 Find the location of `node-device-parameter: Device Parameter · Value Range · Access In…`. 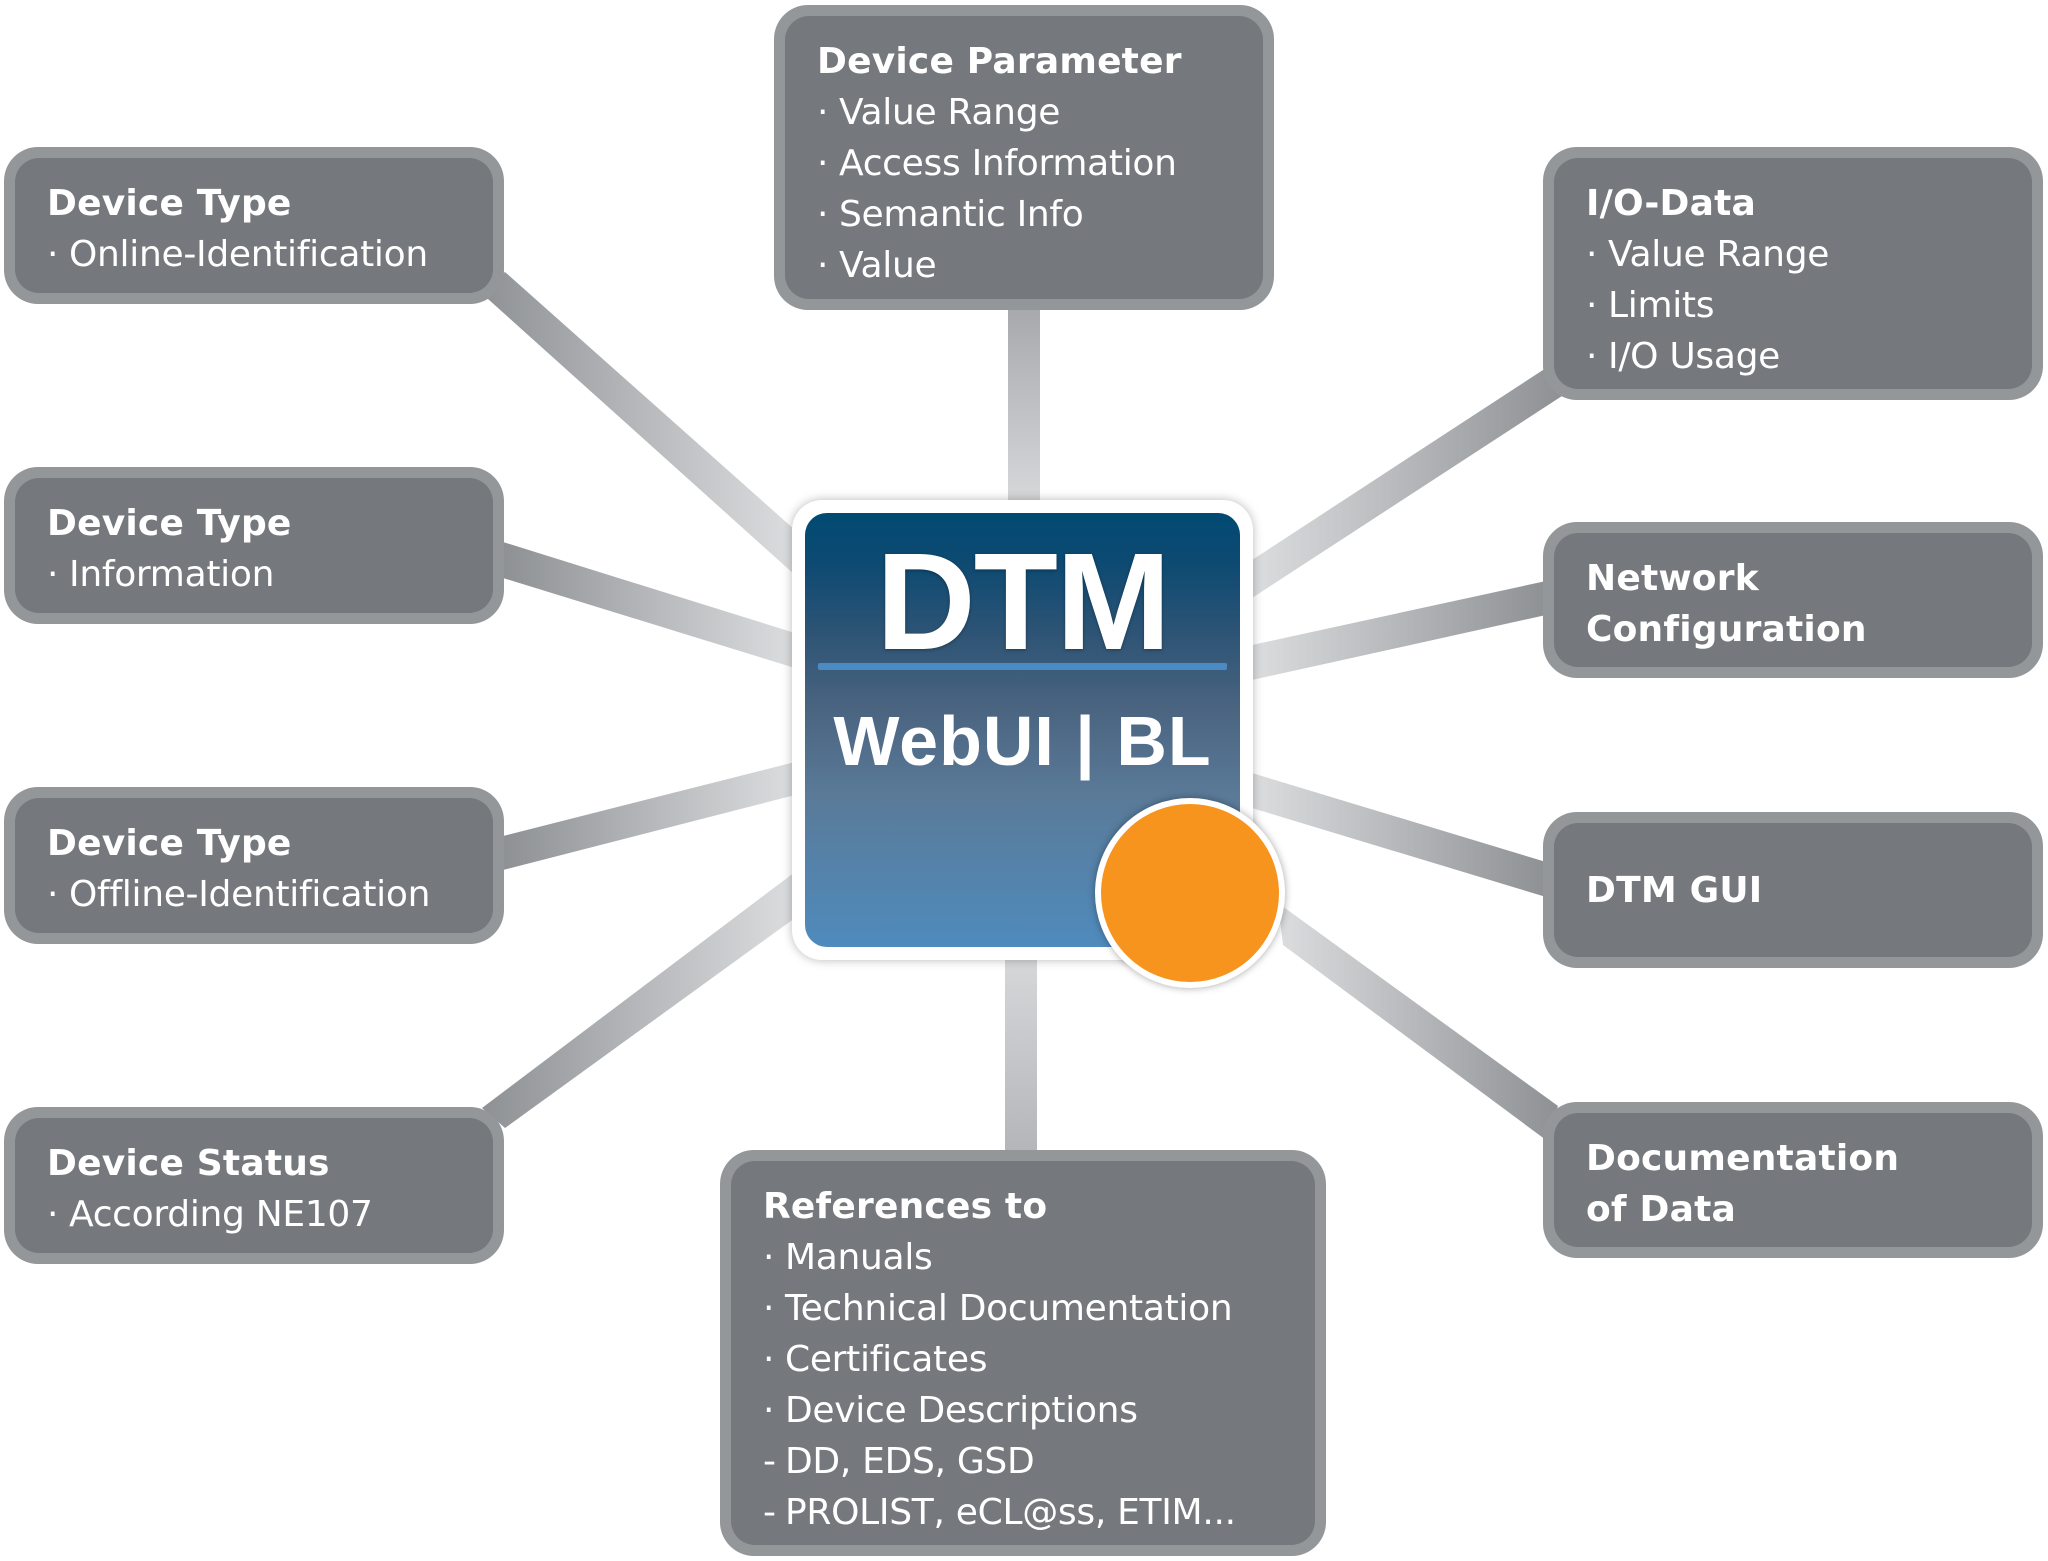

node-device-parameter: Device Parameter · Value Range · Access In… is located at coordinates (1024, 157).